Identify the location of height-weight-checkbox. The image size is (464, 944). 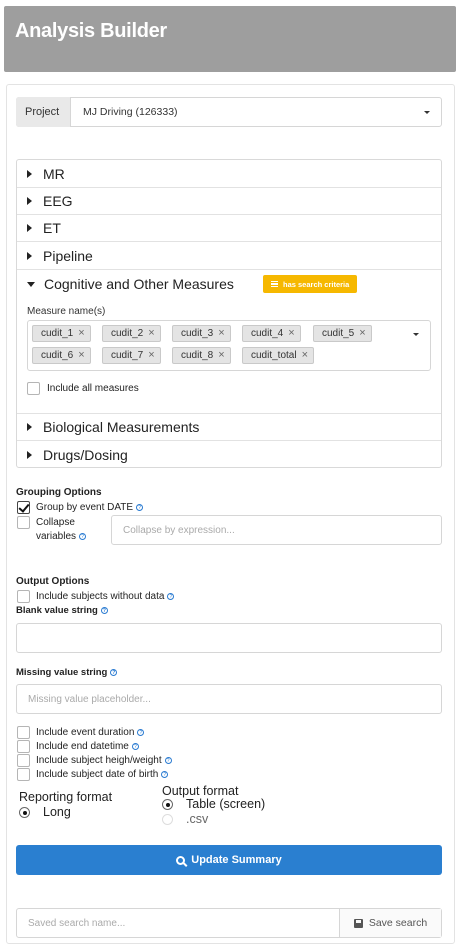
(23, 760).